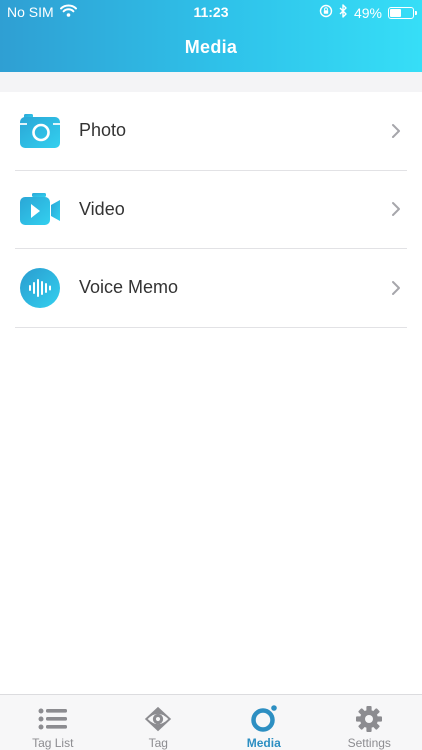  What do you see at coordinates (211, 288) in the screenshot?
I see `media-item-voice-memo: Voice Memo` at bounding box center [211, 288].